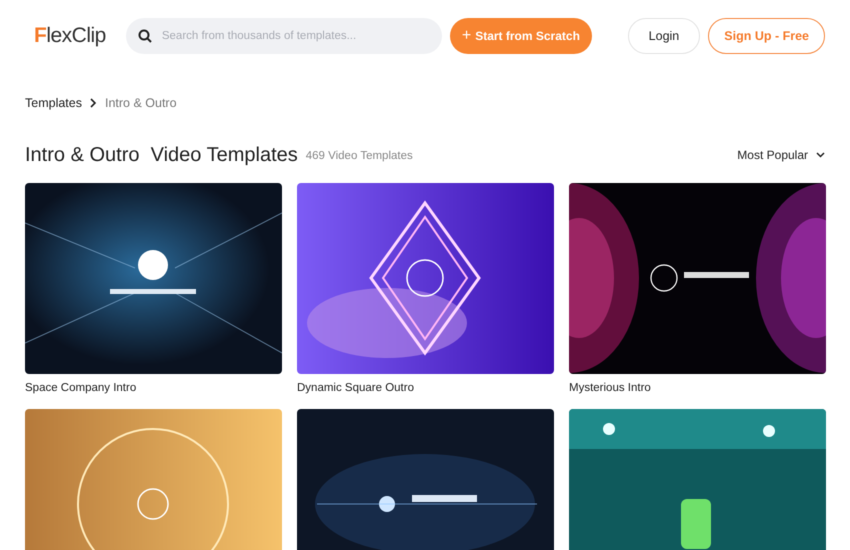 The width and height of the screenshot is (850, 550). What do you see at coordinates (664, 36) in the screenshot?
I see `login-button: Login` at bounding box center [664, 36].